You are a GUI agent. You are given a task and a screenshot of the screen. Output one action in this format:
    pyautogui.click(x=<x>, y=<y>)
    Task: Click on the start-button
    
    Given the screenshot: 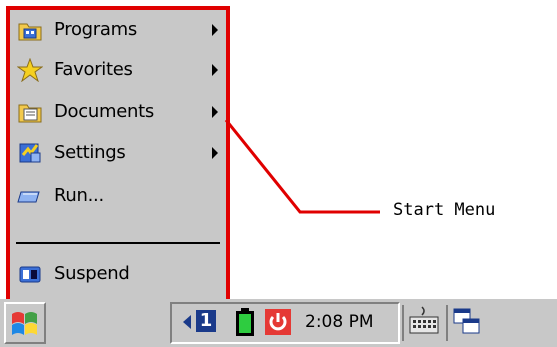 What is the action you would take?
    pyautogui.click(x=25, y=323)
    